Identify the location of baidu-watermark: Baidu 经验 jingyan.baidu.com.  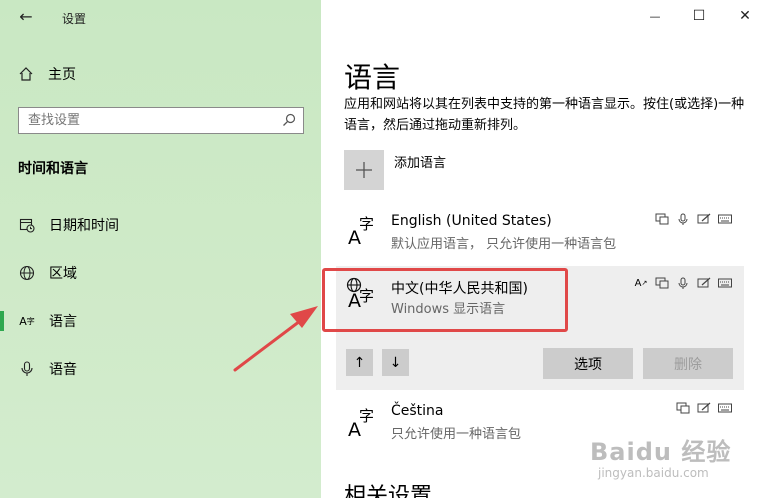
(665, 460).